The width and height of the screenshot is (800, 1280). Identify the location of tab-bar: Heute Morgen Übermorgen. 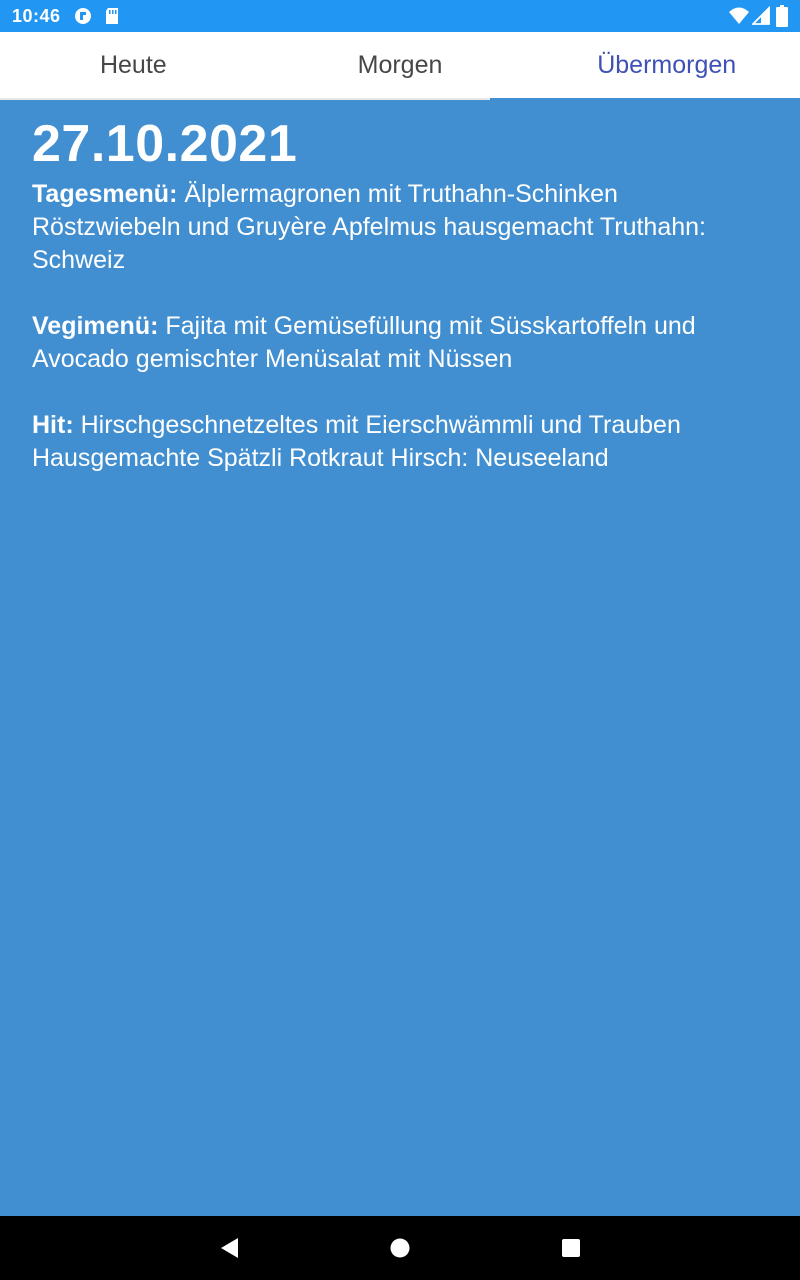
(400, 65).